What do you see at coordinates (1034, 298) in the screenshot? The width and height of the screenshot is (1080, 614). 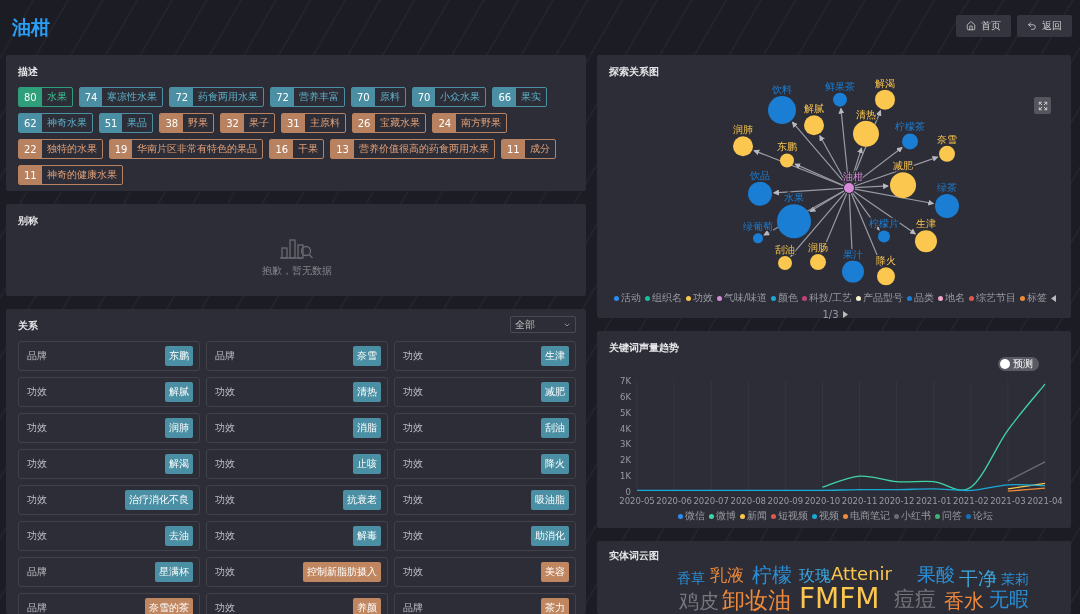 I see `legend-item: 标签` at bounding box center [1034, 298].